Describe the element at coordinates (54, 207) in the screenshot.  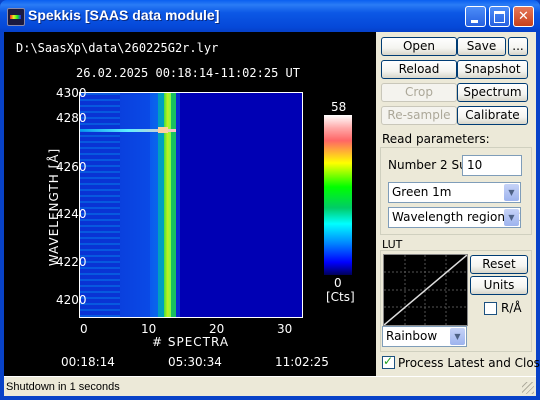
I see `y-axis-label: WAVELENGTH [Å]` at that location.